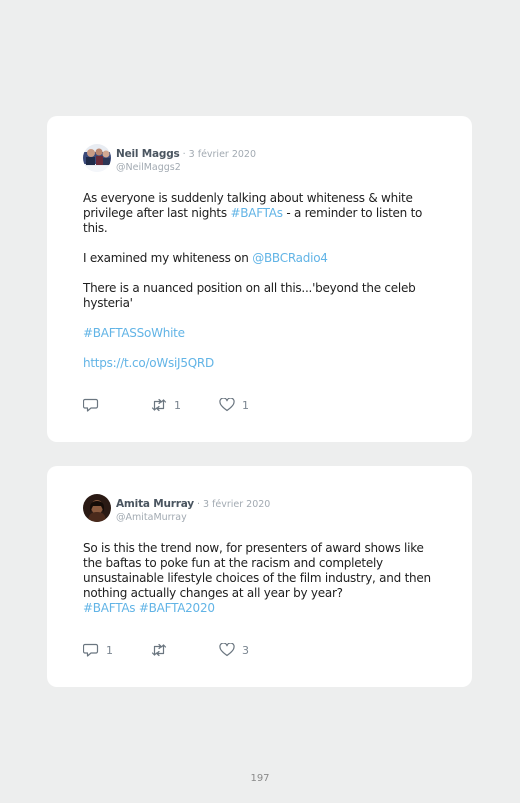 This screenshot has width=520, height=803. I want to click on tweet-header: Neil Maggs · 3 février 2020 @NeilMaggs2, so click(259, 159).